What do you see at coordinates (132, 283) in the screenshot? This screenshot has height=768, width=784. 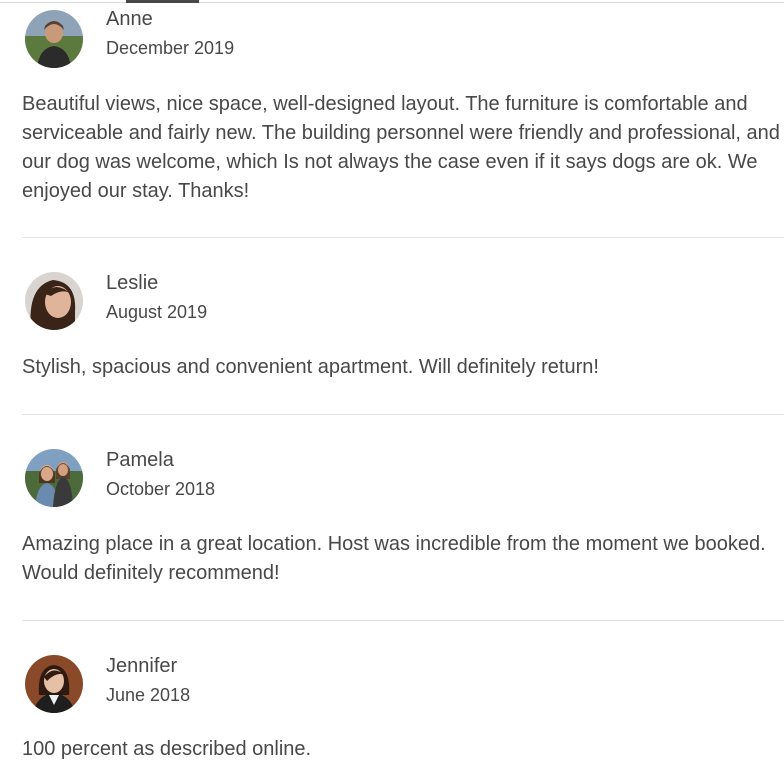 I see `reviewer-name: Leslie` at bounding box center [132, 283].